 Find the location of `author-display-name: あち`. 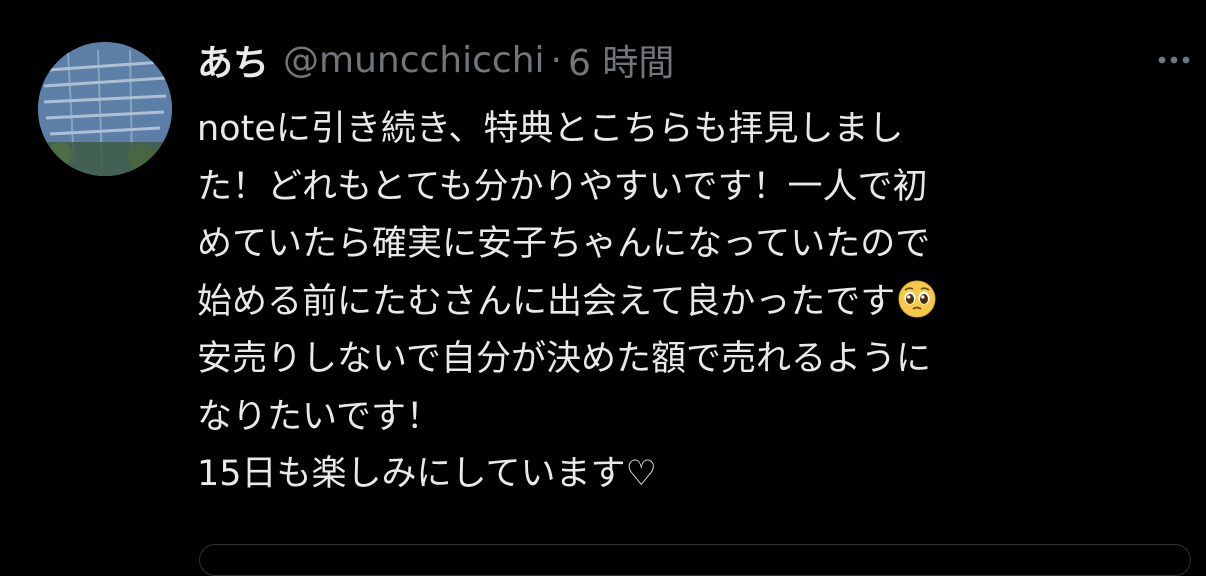

author-display-name: あち is located at coordinates (233, 60).